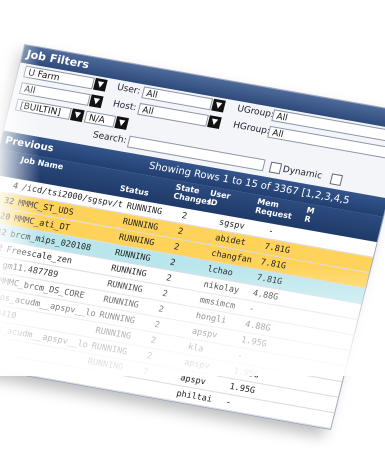  Describe the element at coordinates (77, 115) in the screenshot. I see `builtin-dropdown-icon: ▼` at that location.